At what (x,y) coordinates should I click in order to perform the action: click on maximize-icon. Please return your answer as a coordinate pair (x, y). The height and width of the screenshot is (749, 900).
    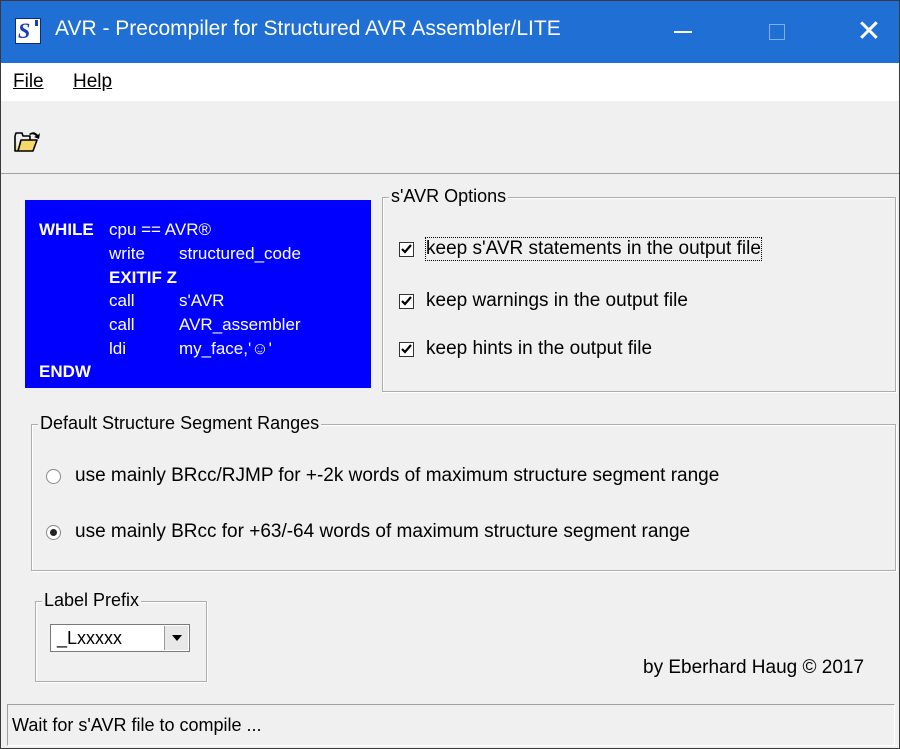
    Looking at the image, I should click on (777, 32).